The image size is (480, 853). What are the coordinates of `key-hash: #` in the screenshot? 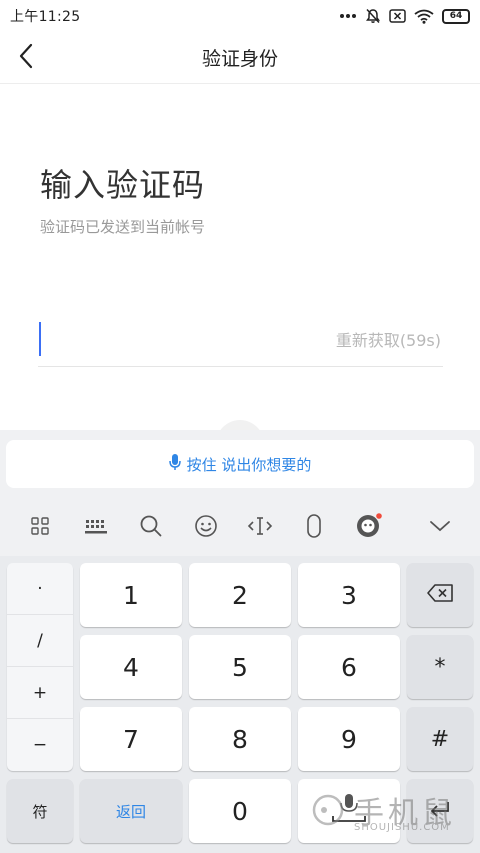 It's located at (440, 739).